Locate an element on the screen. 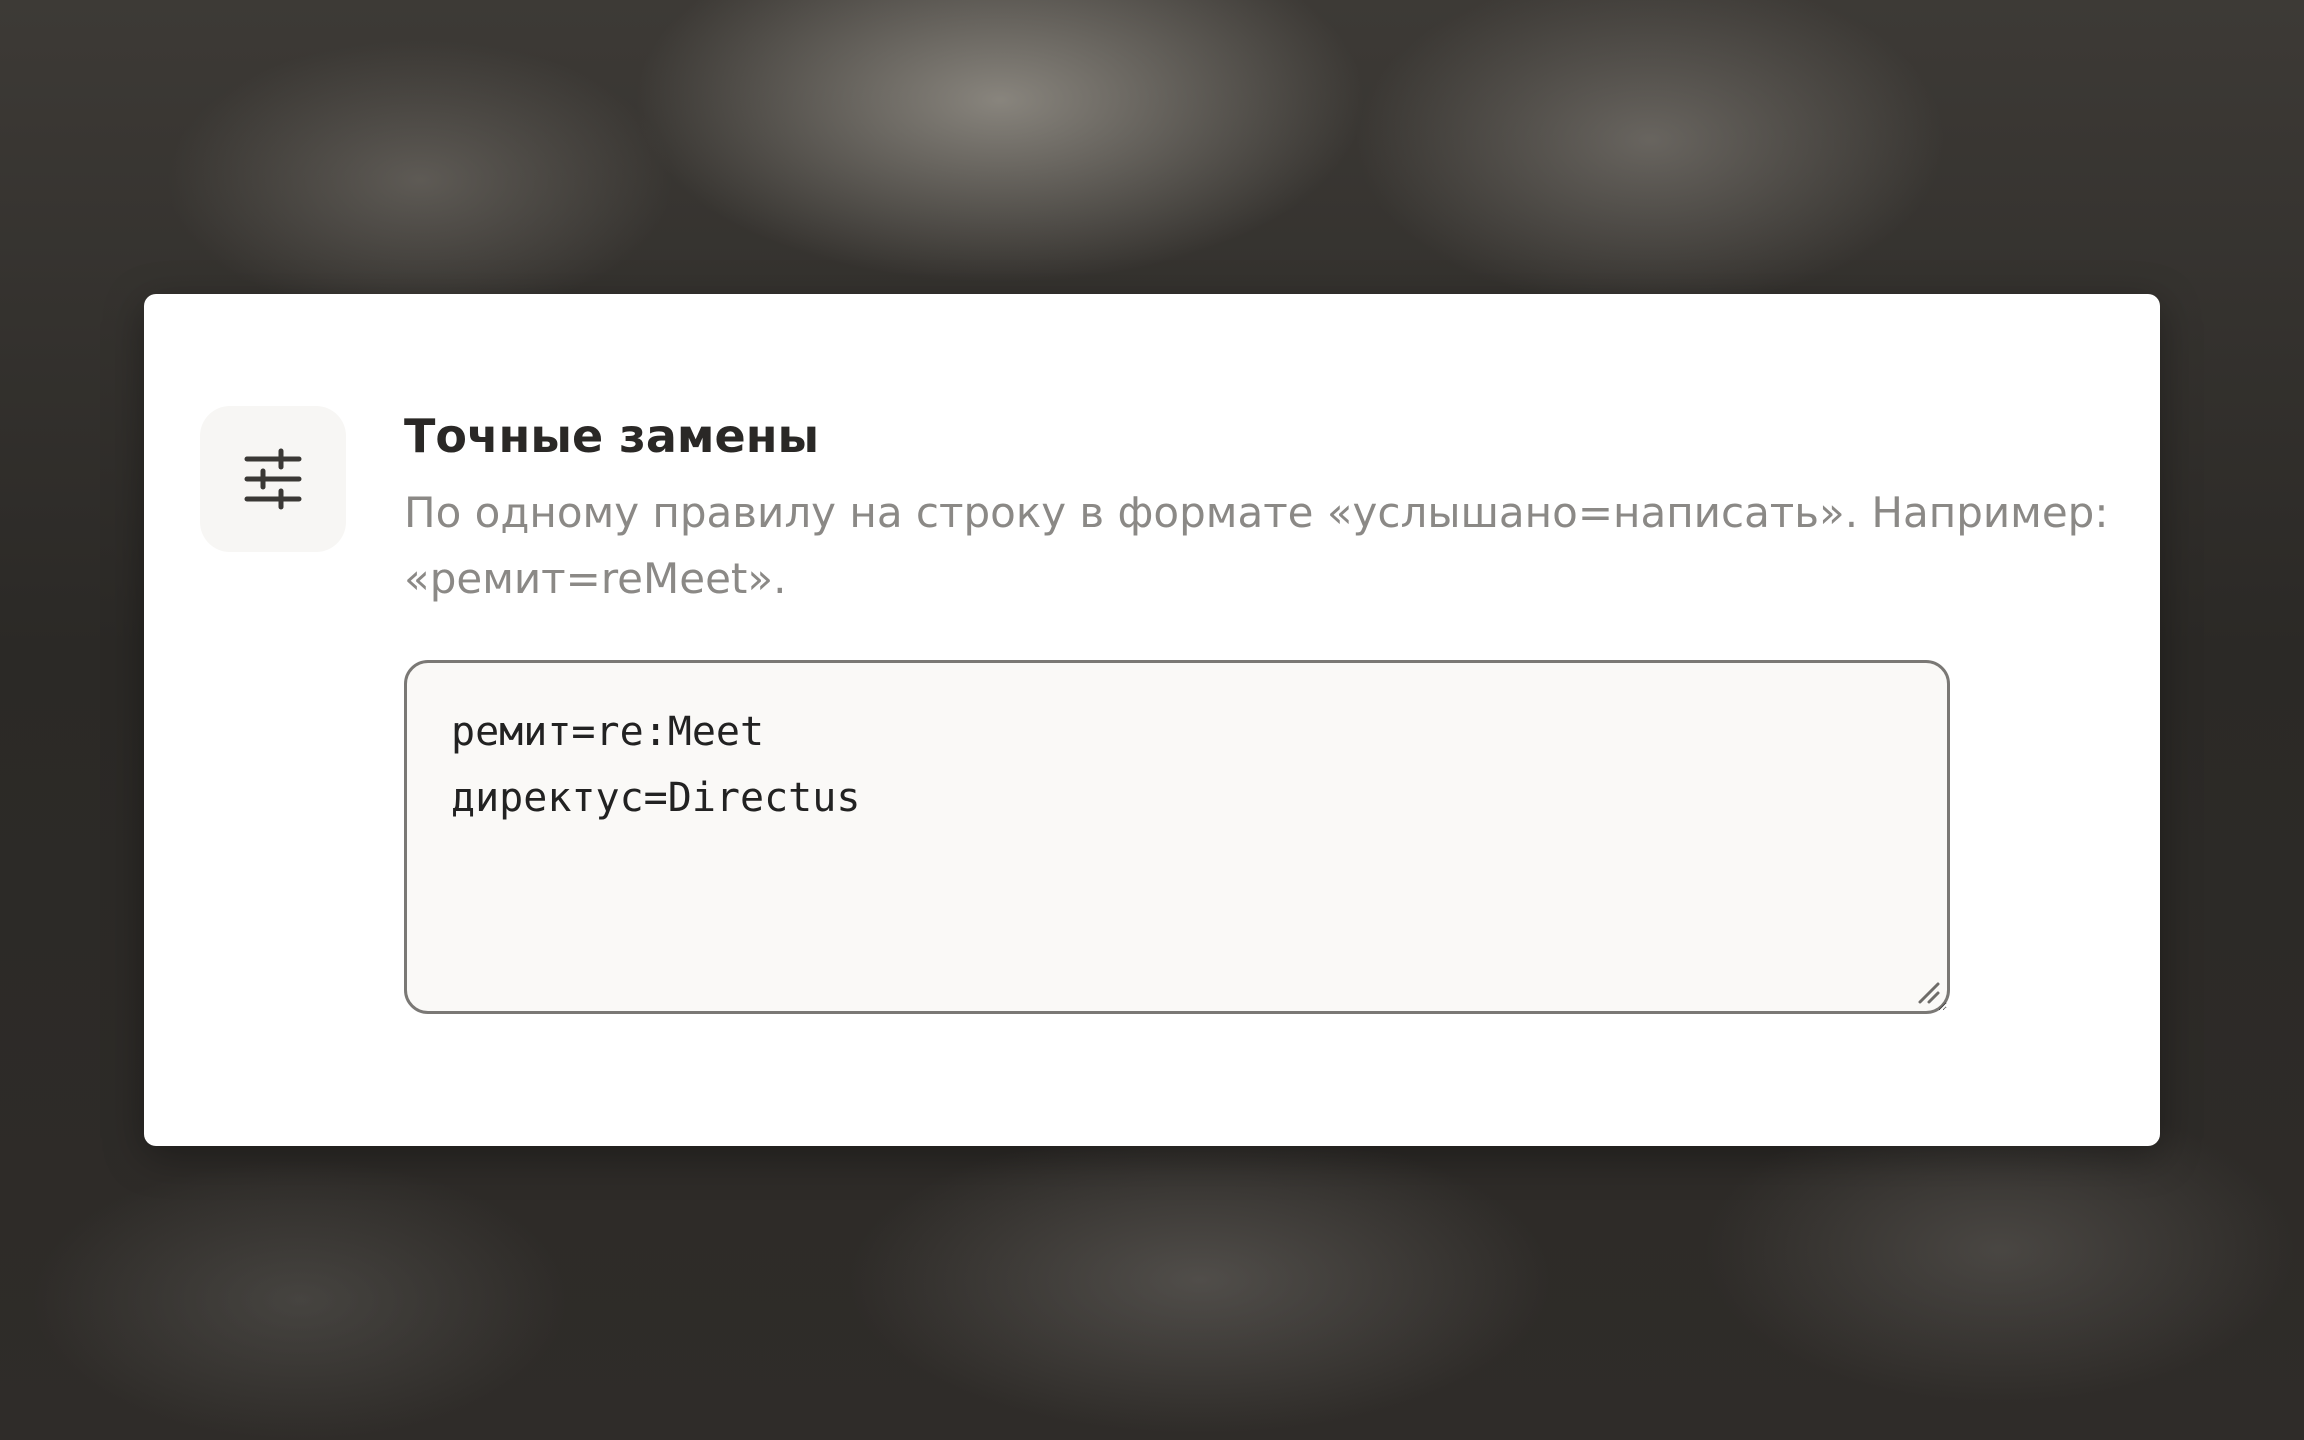 This screenshot has height=1440, width=2304. sliders-icon is located at coordinates (273, 479).